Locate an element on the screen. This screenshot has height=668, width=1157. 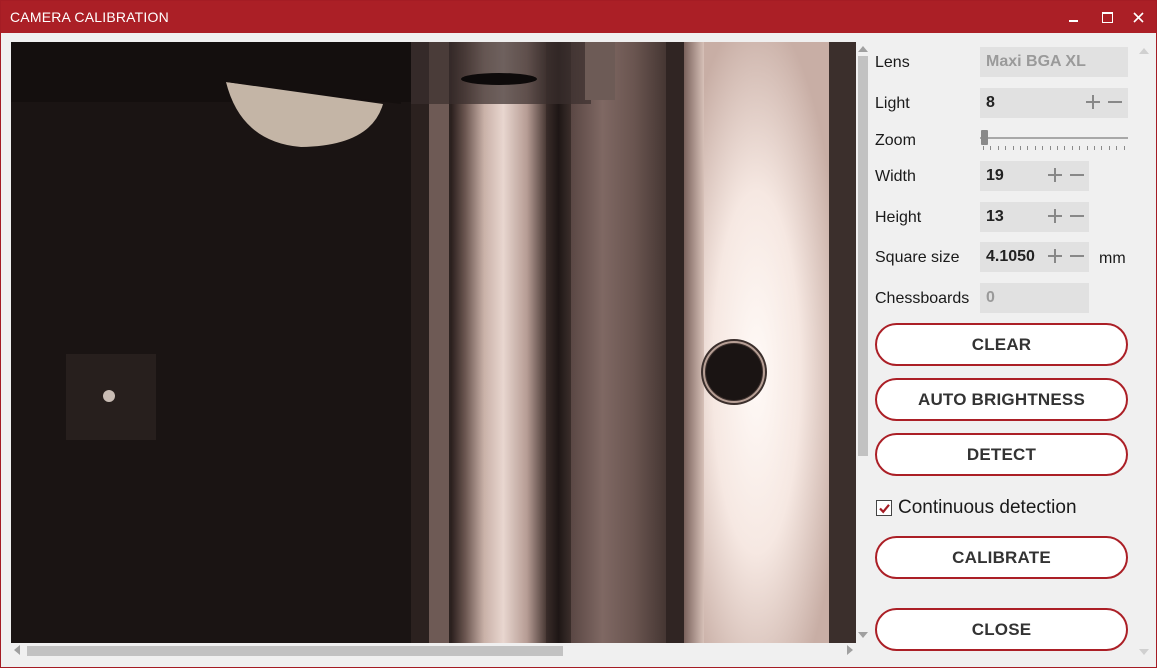
maximize-button is located at coordinates (1106, 17).